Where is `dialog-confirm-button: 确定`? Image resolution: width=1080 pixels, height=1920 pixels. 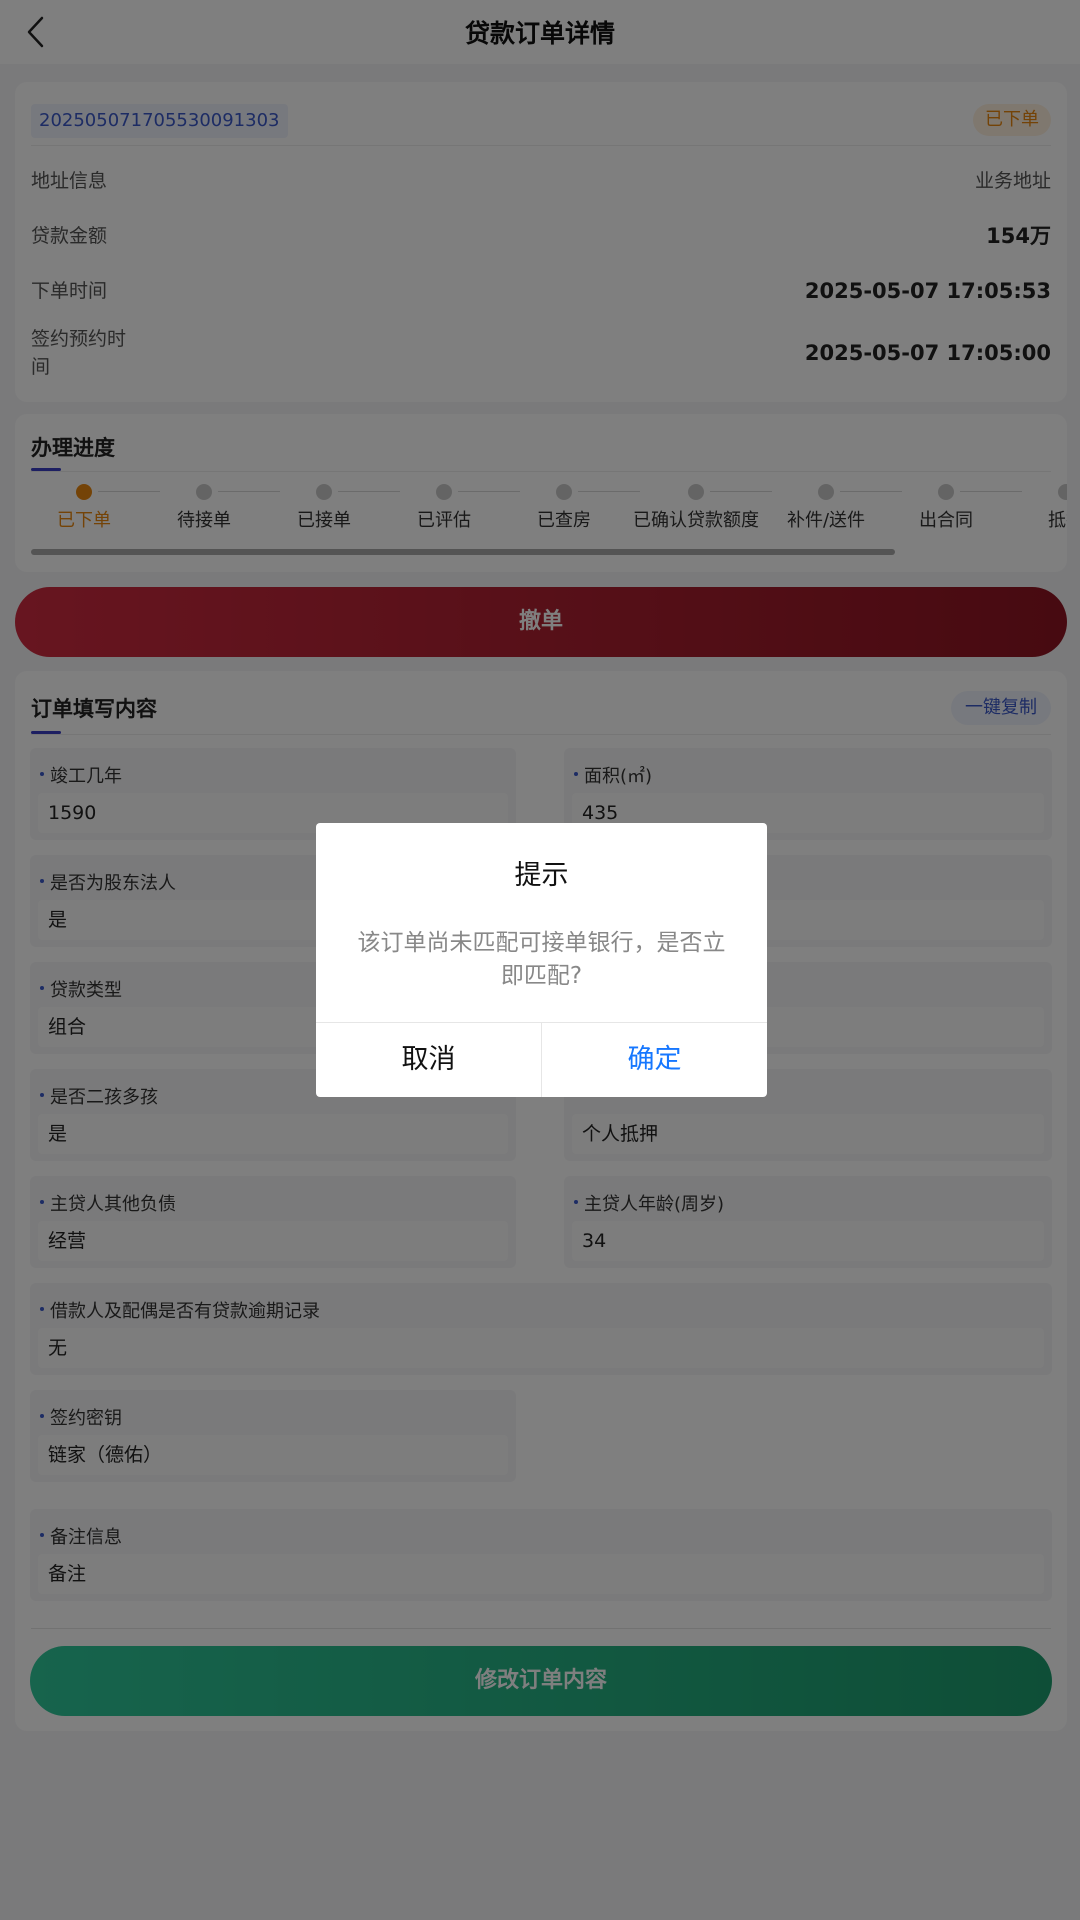
dialog-confirm-button: 确定 is located at coordinates (654, 1060).